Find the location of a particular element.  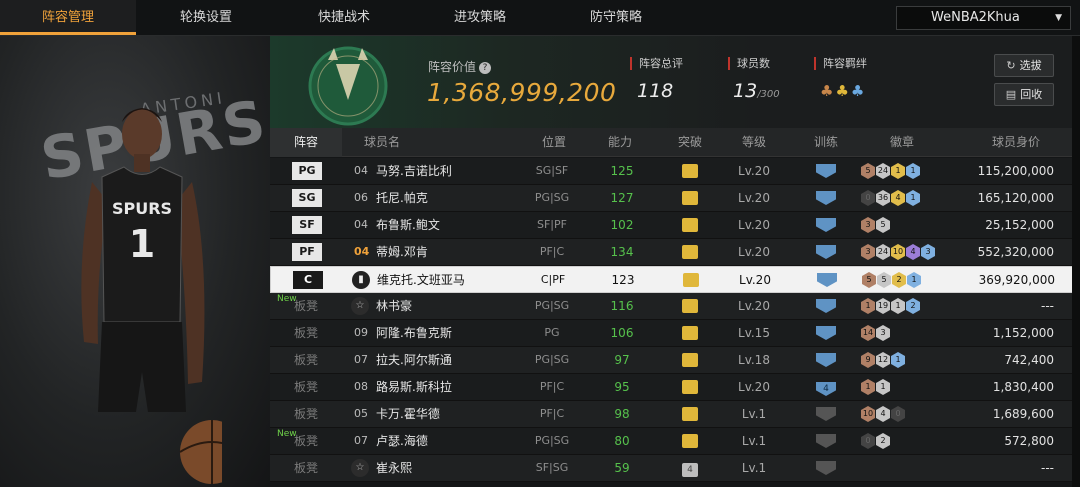

player-name: 蒂姆.邓肯 is located at coordinates (402, 252).